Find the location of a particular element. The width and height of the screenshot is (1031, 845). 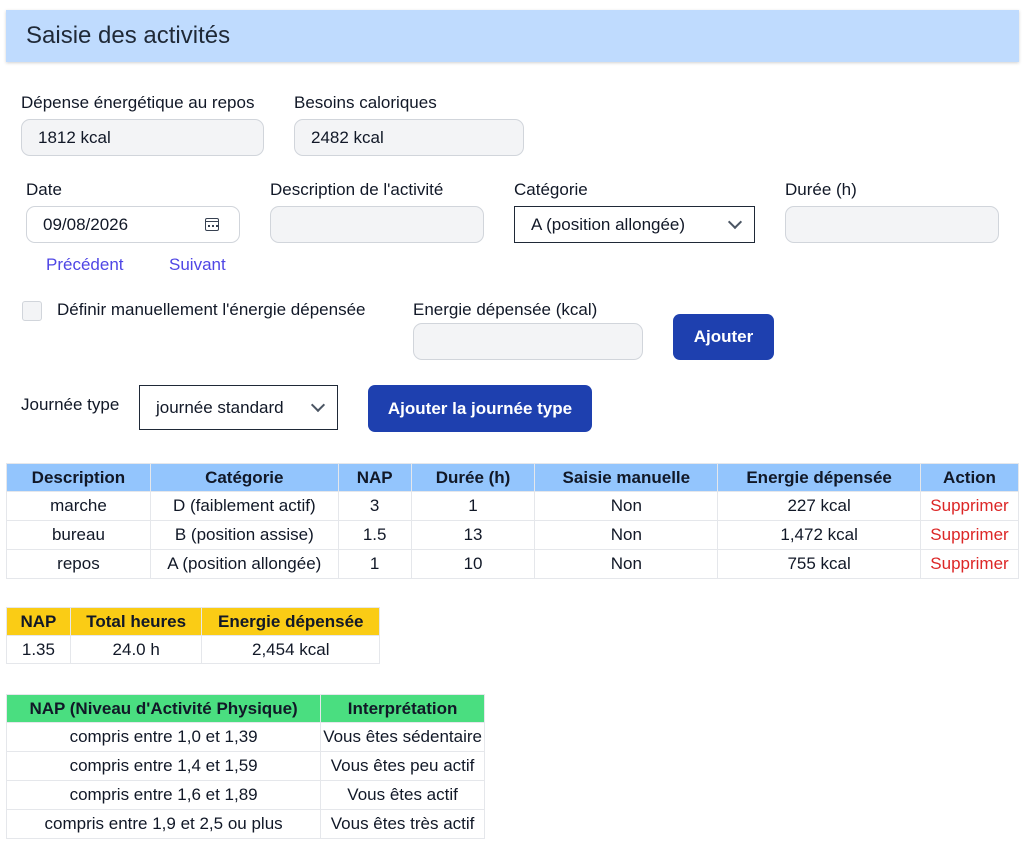

column-header: Interprétation is located at coordinates (402, 708).